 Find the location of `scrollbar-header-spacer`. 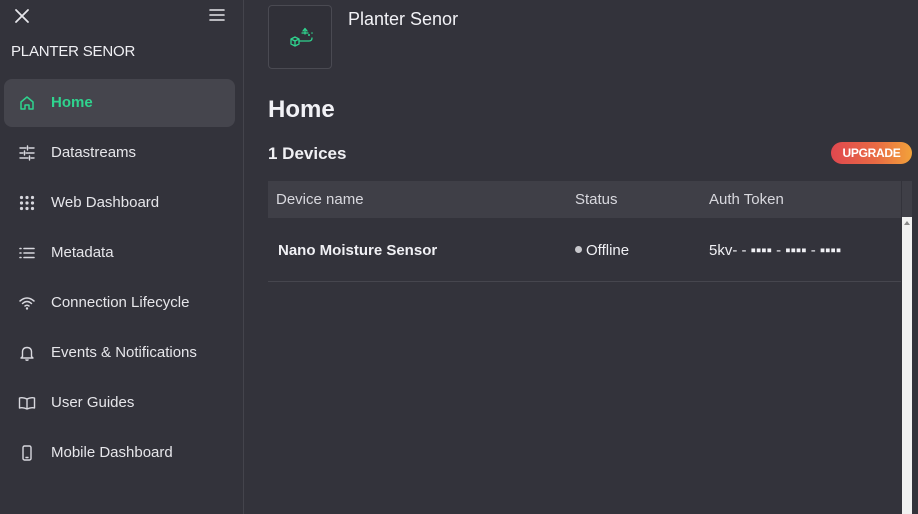

scrollbar-header-spacer is located at coordinates (907, 199).